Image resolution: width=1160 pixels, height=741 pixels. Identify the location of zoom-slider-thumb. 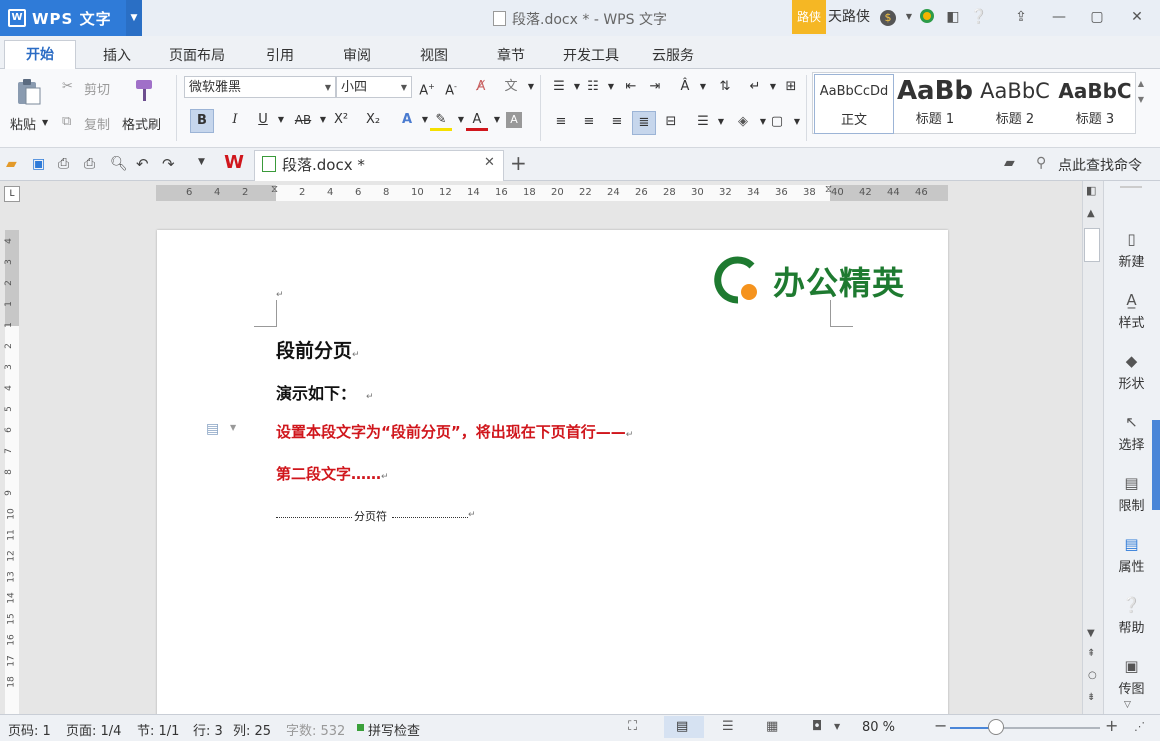
(996, 727).